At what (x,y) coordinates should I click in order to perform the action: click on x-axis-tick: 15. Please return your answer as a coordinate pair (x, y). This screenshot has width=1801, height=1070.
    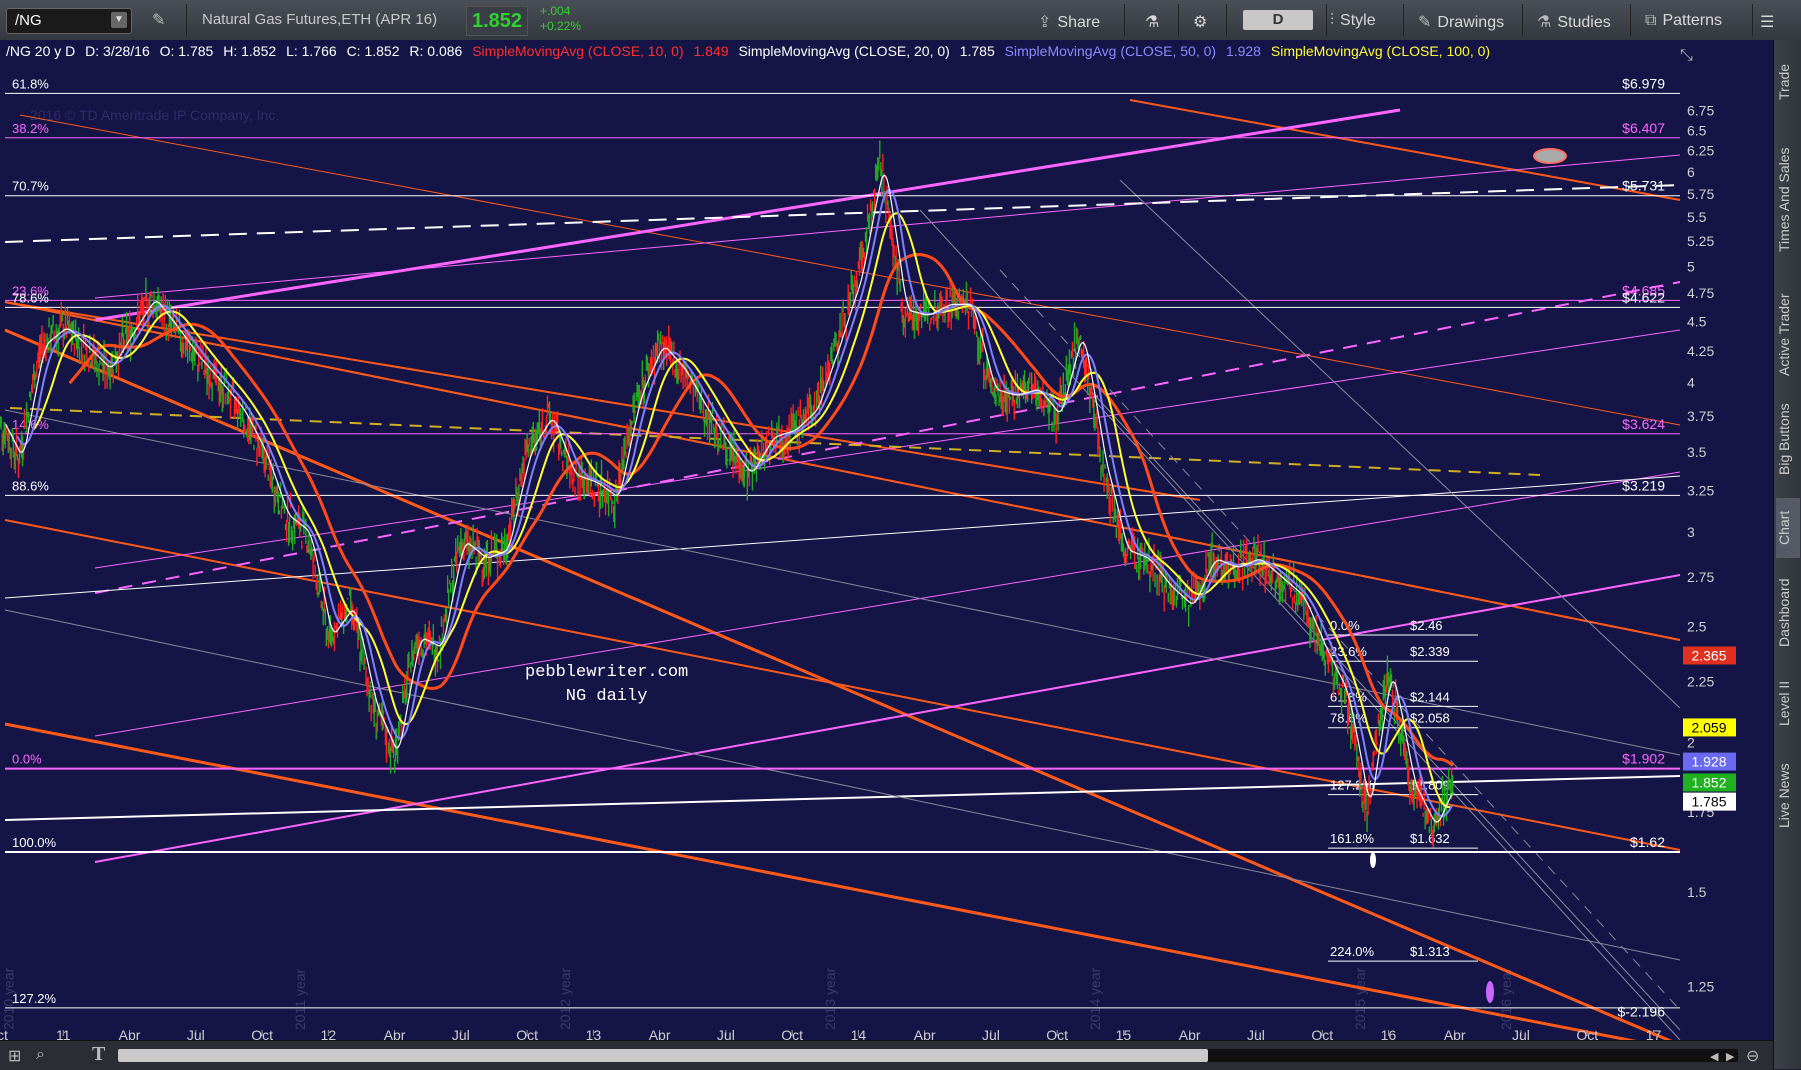
    Looking at the image, I should click on (1124, 1033).